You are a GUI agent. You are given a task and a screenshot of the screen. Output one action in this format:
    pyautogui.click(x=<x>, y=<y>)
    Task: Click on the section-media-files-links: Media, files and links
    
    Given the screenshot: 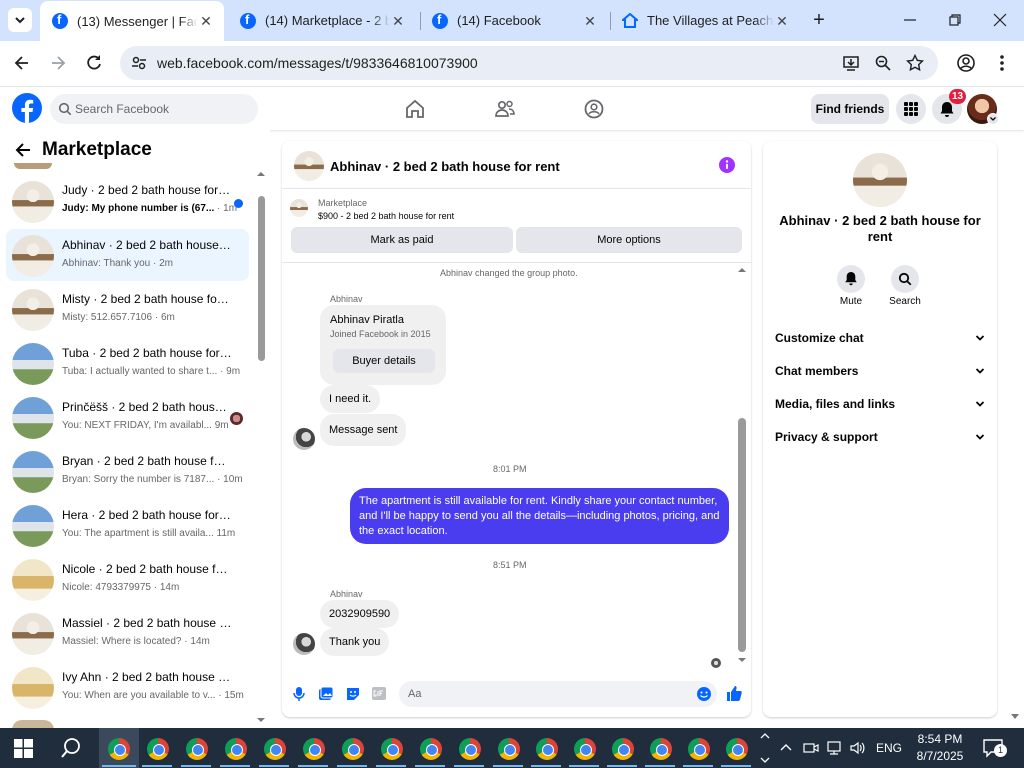 What is the action you would take?
    pyautogui.click(x=880, y=407)
    